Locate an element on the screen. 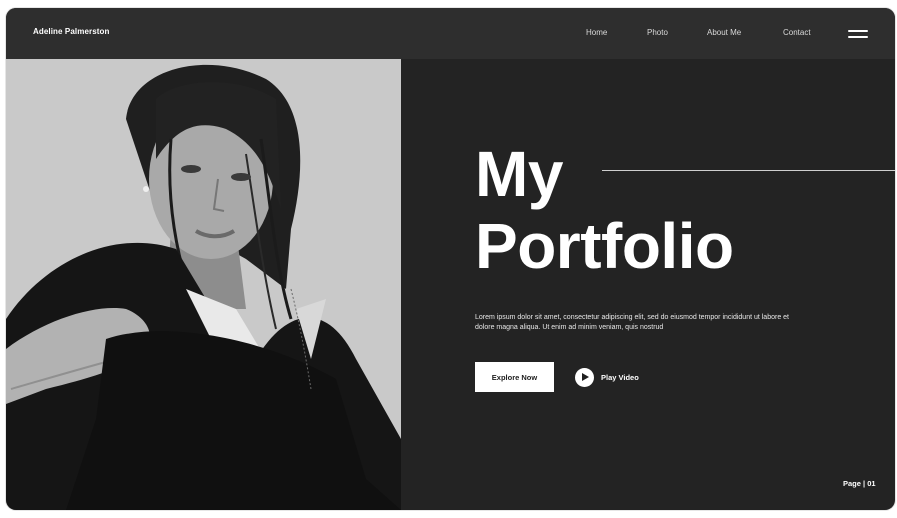 Image resolution: width=897 pixels, height=518 pixels. explore-now-button: Explore Now is located at coordinates (514, 377).